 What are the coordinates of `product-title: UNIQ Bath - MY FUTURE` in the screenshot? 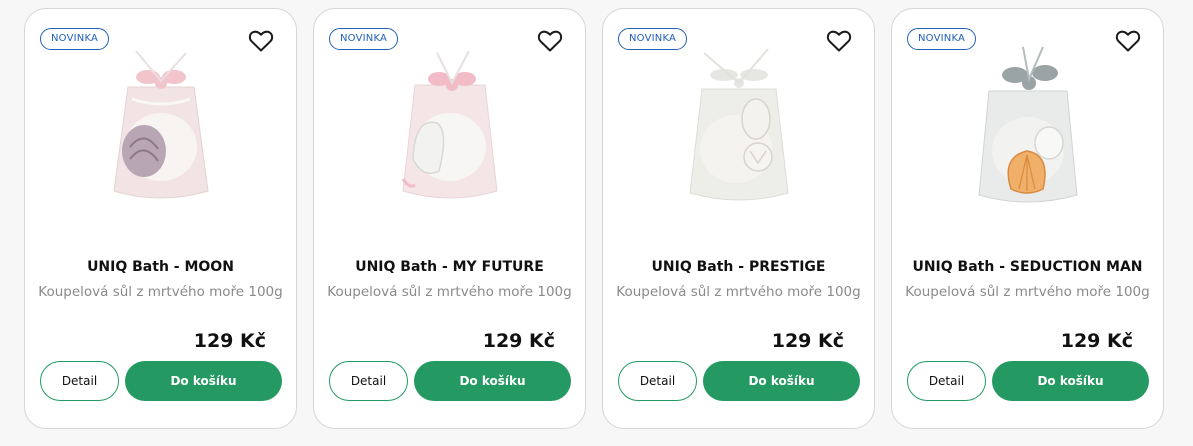 It's located at (449, 267).